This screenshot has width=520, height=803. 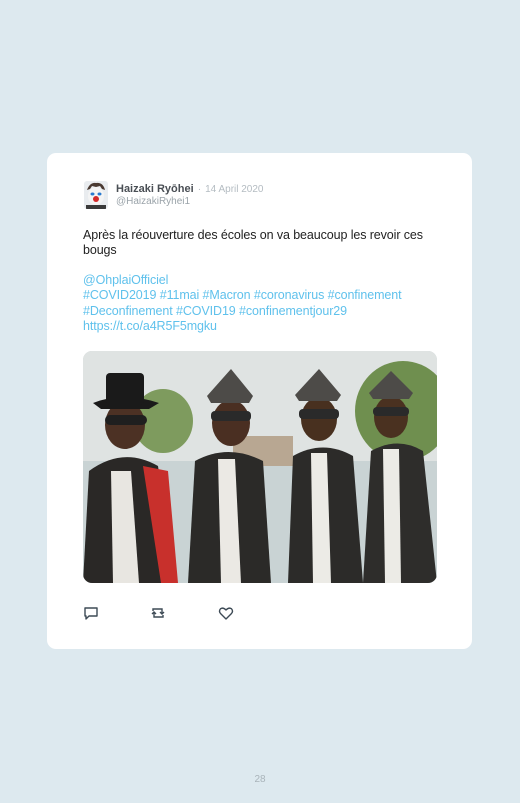 What do you see at coordinates (260, 326) in the screenshot?
I see `tweet-link: https://t.co/a4R5F5mgku` at bounding box center [260, 326].